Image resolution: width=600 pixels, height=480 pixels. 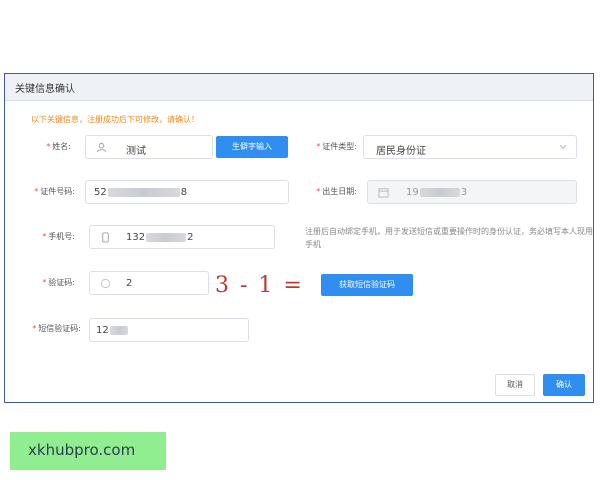 What do you see at coordinates (57, 191) in the screenshot?
I see `id-number-label-text: 证件号码:` at bounding box center [57, 191].